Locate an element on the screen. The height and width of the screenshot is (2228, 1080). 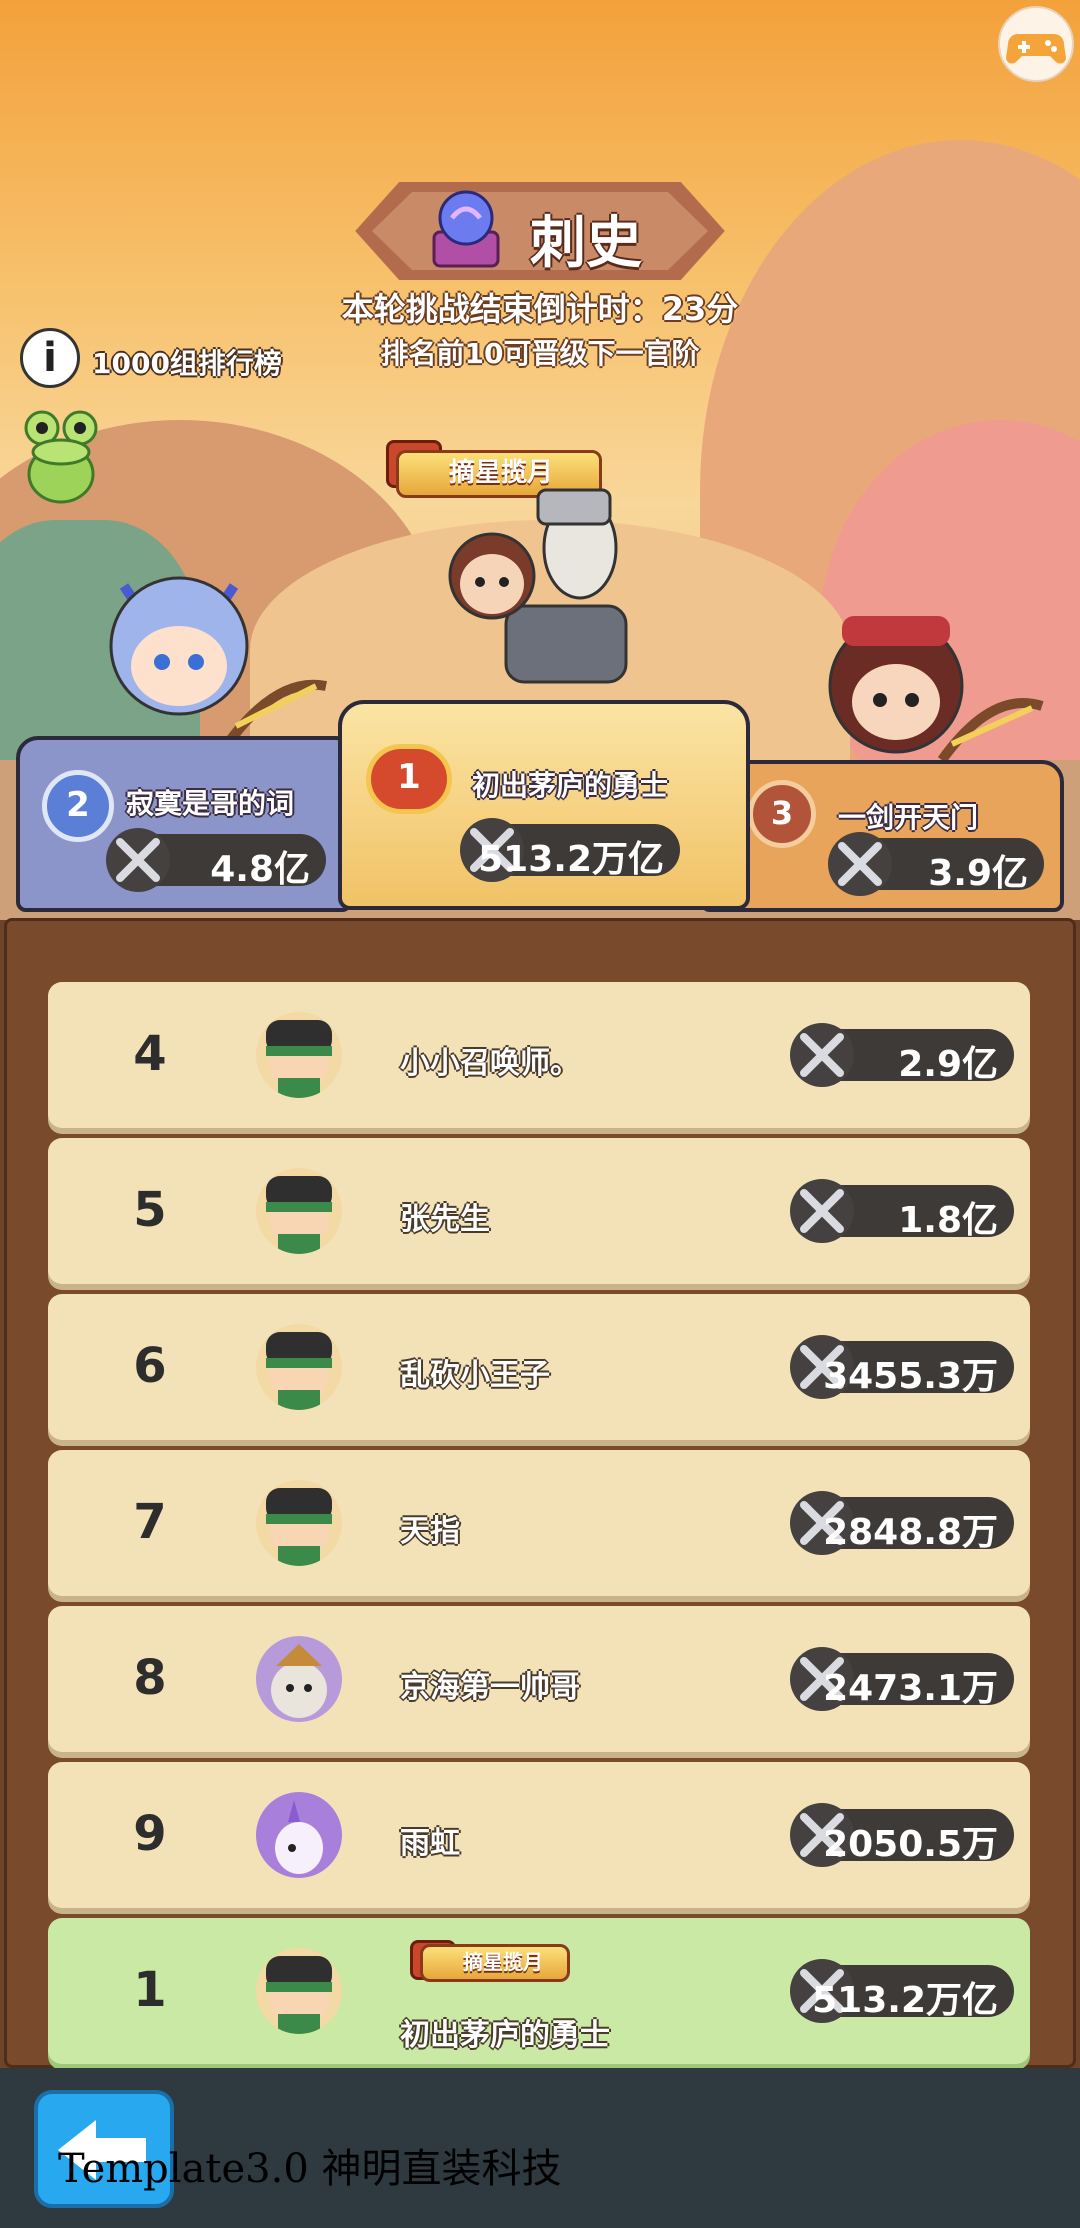
row-rank: 7 is located at coordinates (150, 1522).